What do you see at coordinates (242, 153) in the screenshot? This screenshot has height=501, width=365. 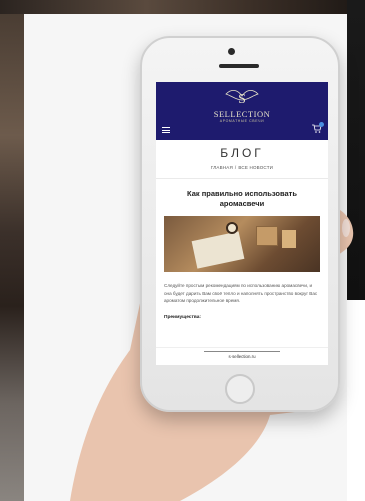 I see `page-title: БЛОГ` at bounding box center [242, 153].